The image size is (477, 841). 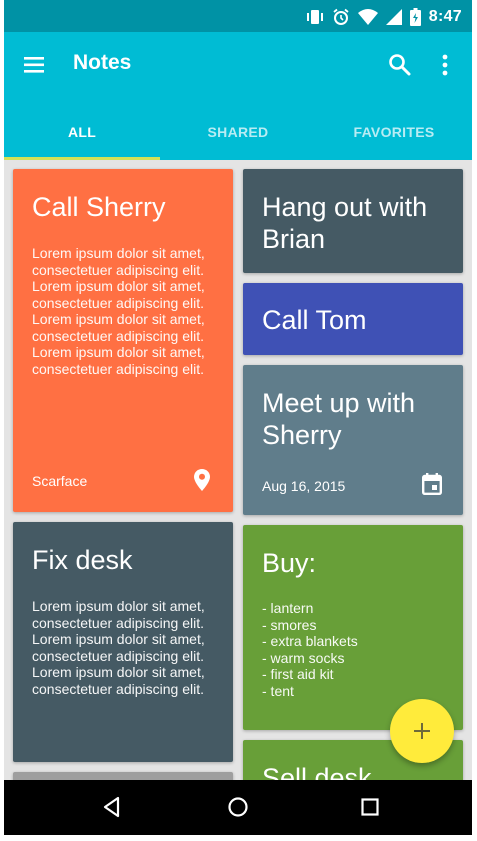 I want to click on location-pin-icon, so click(x=202, y=480).